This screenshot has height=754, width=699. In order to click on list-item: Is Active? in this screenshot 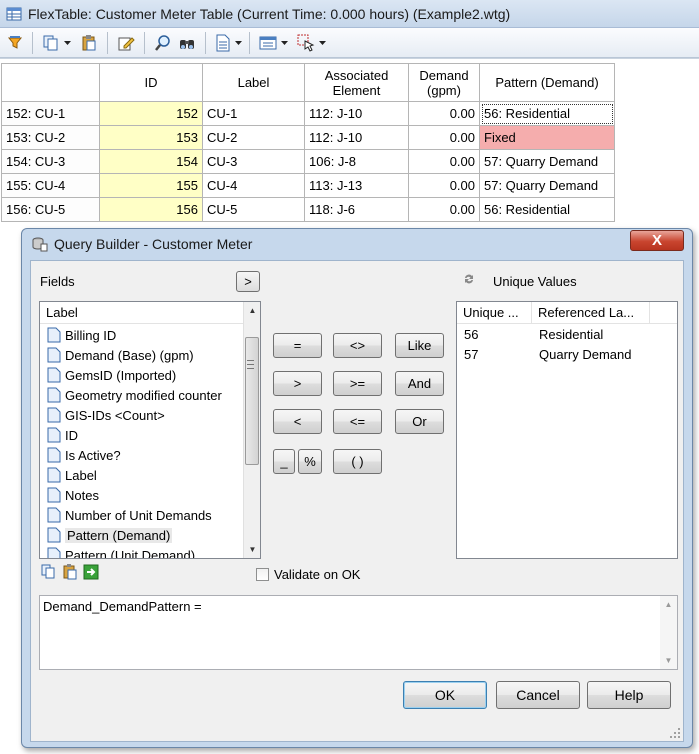, I will do `click(142, 455)`.